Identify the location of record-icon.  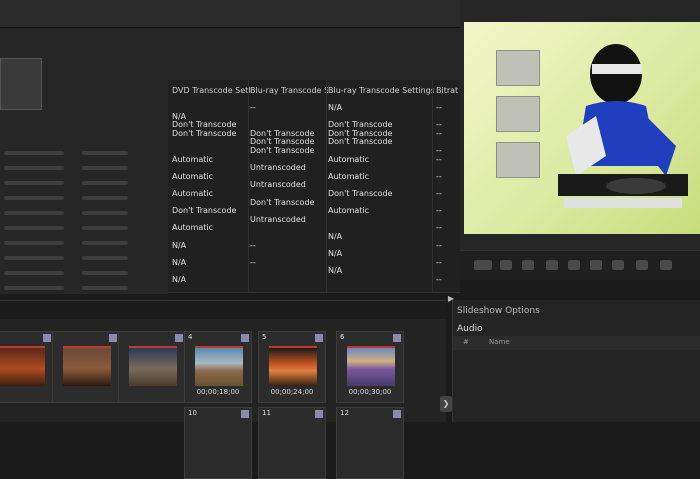
(528, 265).